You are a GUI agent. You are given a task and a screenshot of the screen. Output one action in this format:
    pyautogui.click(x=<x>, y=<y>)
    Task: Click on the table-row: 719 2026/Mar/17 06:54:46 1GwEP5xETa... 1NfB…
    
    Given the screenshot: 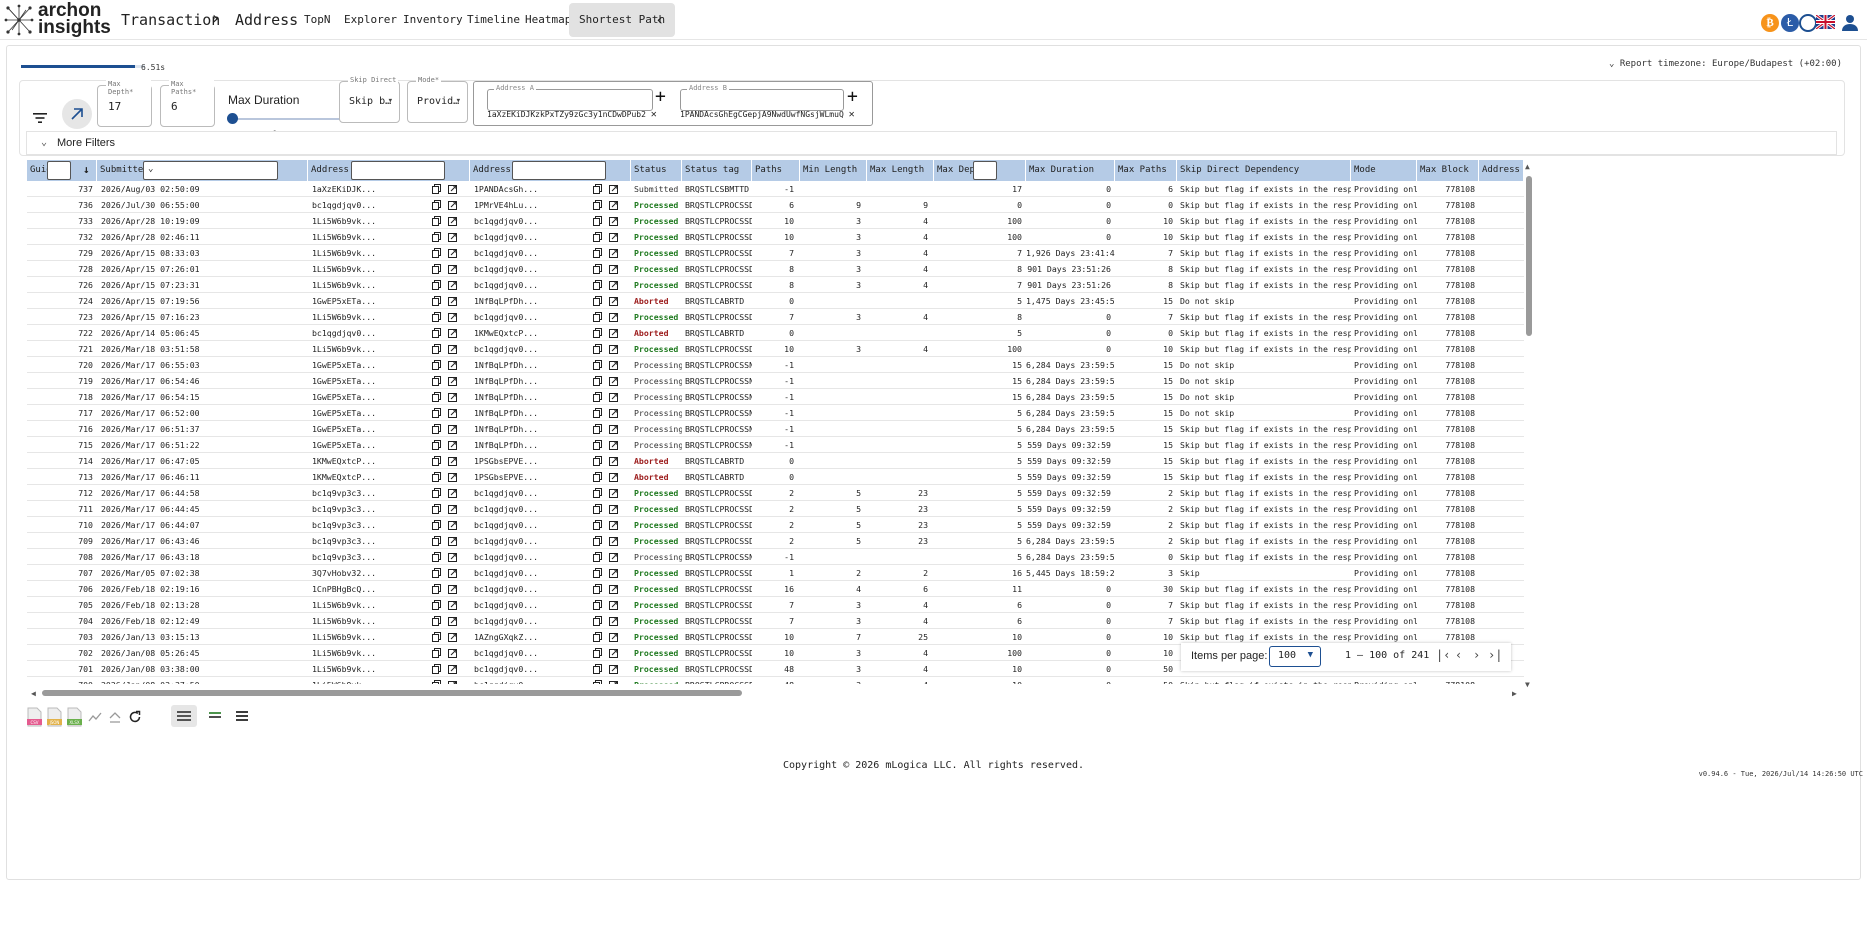 What is the action you would take?
    pyautogui.click(x=775, y=381)
    